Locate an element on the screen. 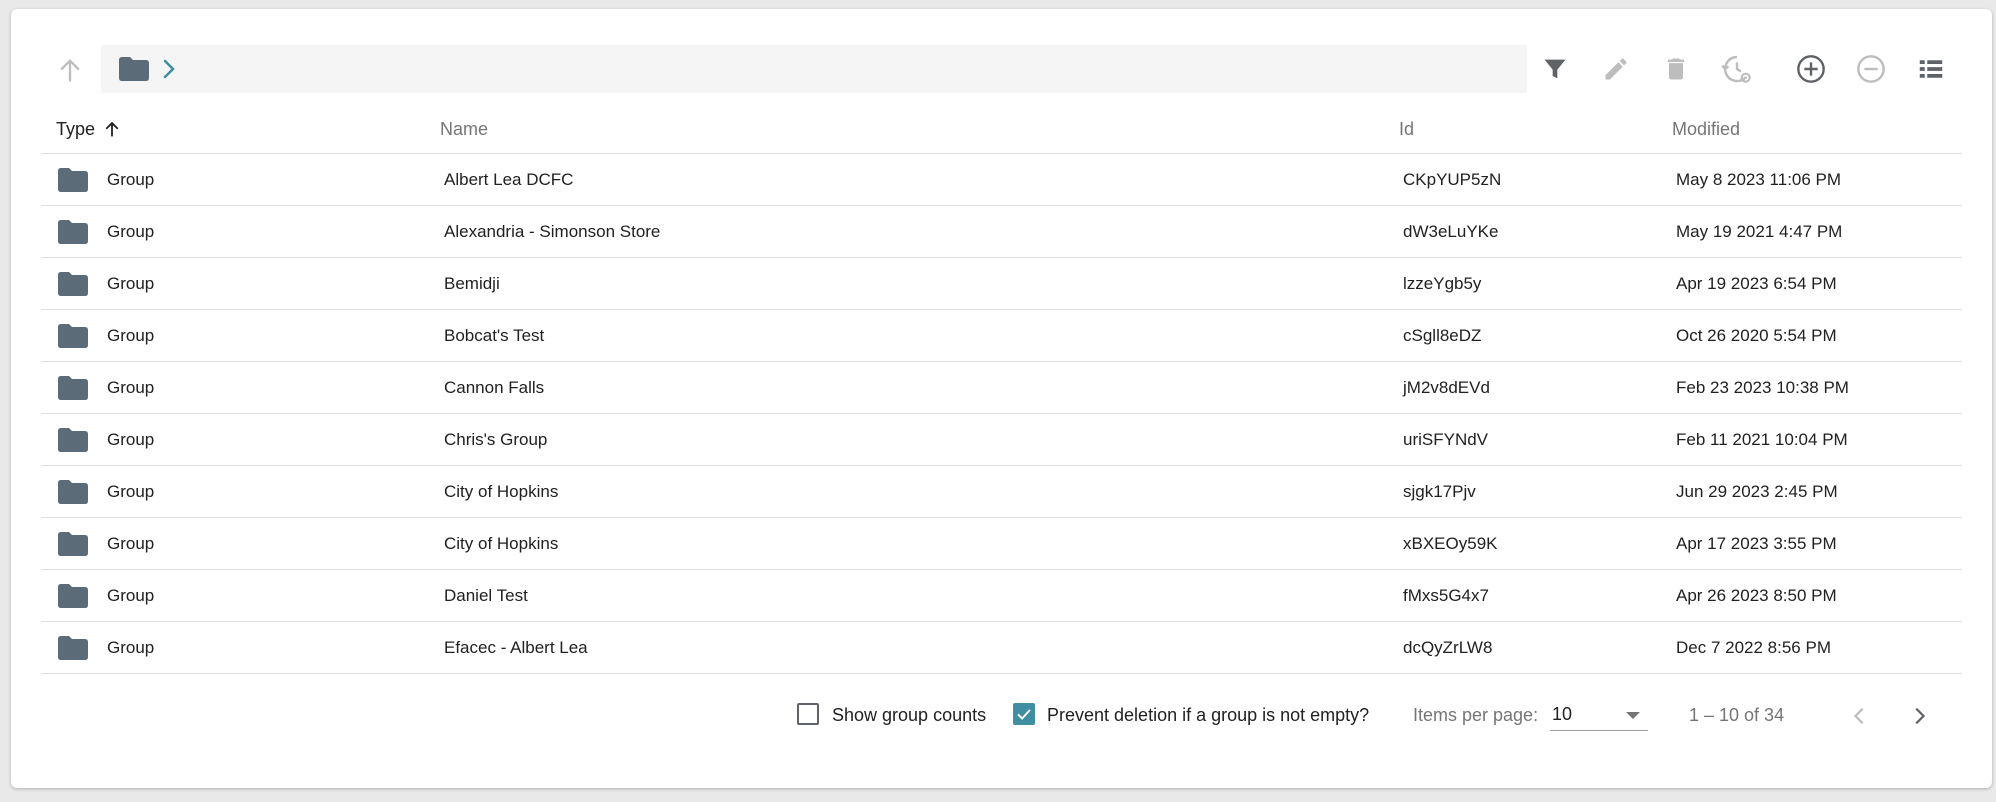 This screenshot has width=1996, height=802. row-modified: Oct 26 2020 5:54 PM is located at coordinates (1756, 335).